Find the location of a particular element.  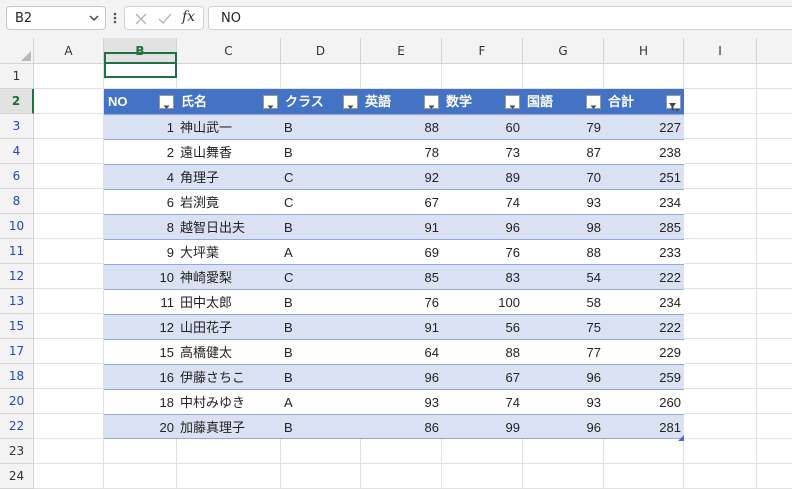

table-cell-class: A is located at coordinates (321, 401).